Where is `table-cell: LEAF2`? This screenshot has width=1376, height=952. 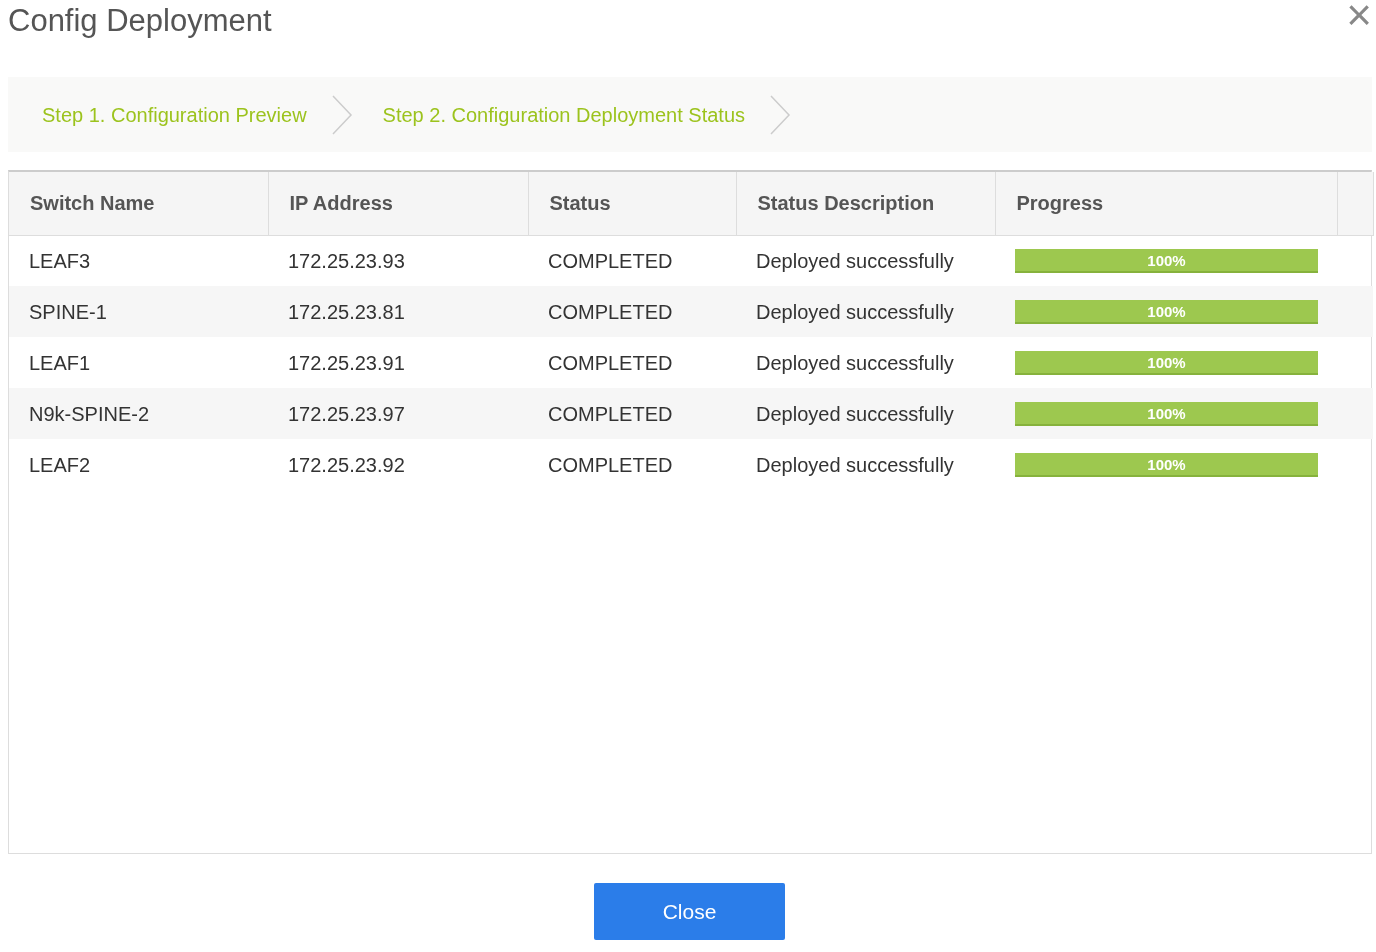 table-cell: LEAF2 is located at coordinates (138, 464).